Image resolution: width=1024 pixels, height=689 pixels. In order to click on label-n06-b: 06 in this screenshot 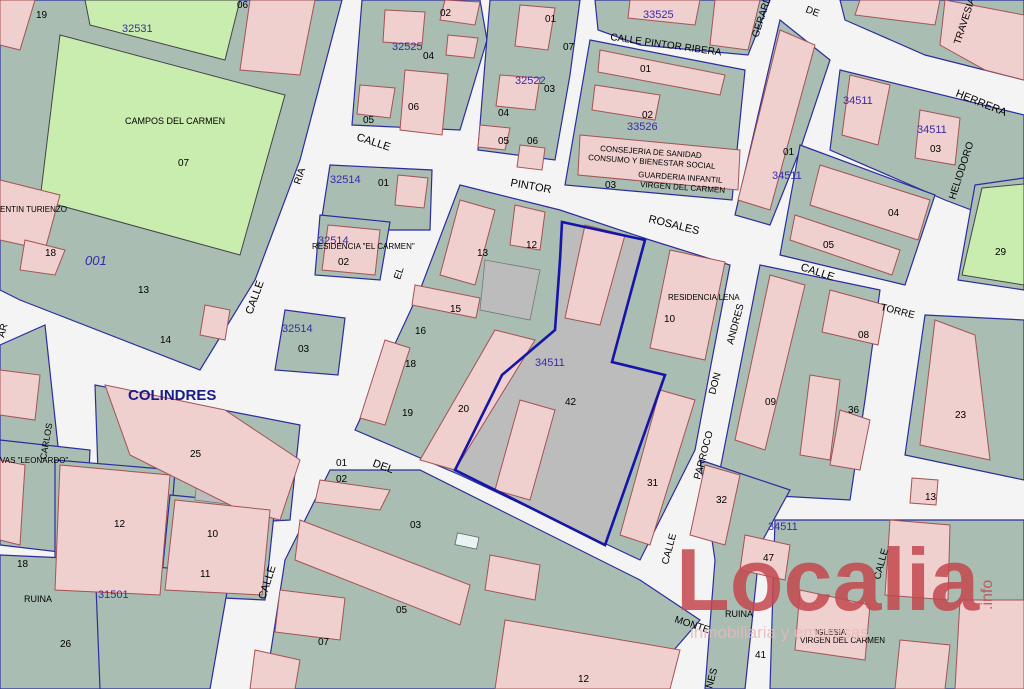, I will do `click(533, 141)`.